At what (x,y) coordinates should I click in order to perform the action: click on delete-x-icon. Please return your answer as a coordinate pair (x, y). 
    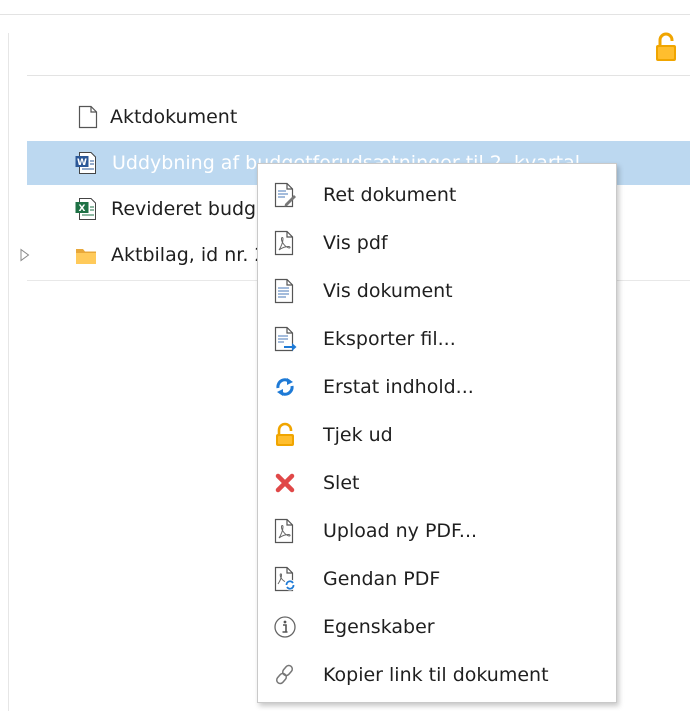
    Looking at the image, I should click on (285, 483).